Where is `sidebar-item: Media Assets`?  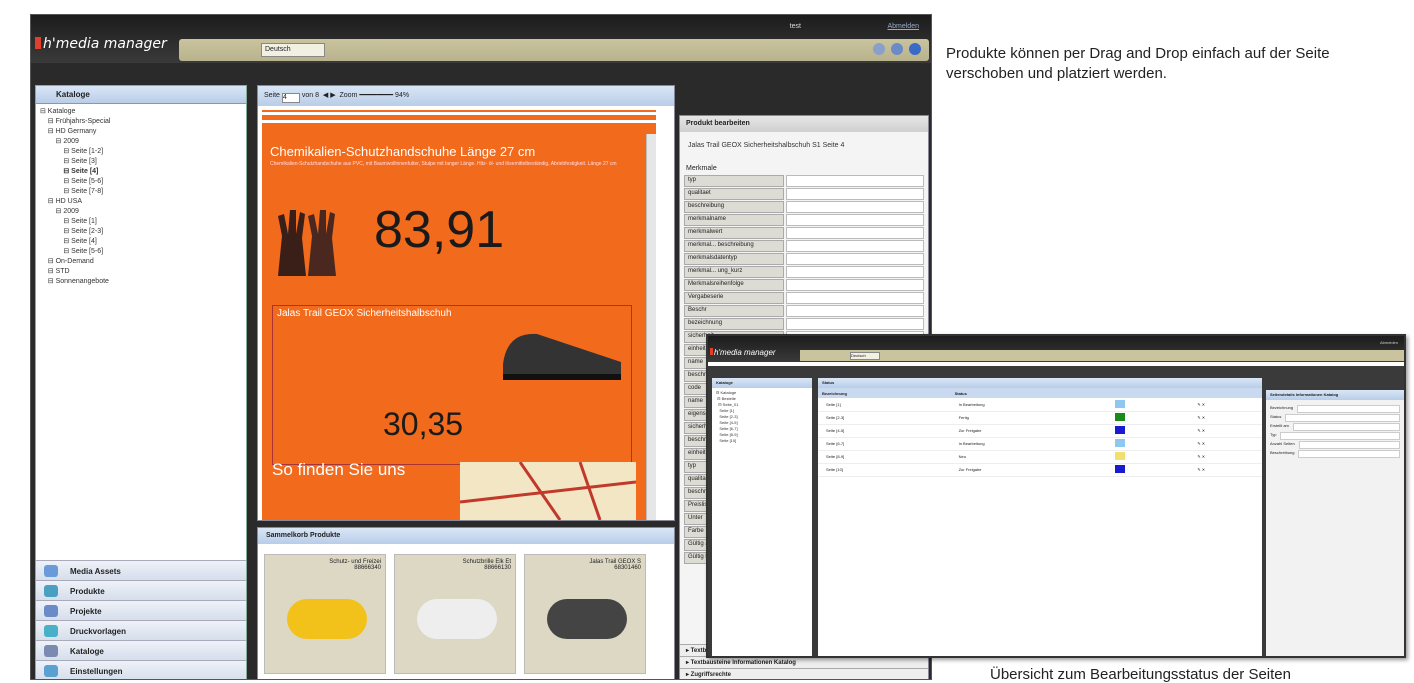 sidebar-item: Media Assets is located at coordinates (141, 570).